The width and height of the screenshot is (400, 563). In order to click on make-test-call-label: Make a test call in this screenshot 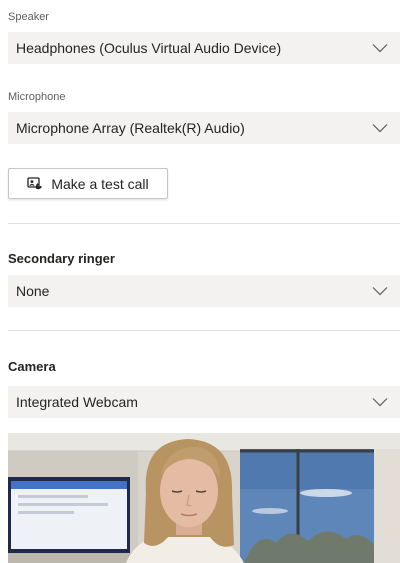, I will do `click(100, 183)`.